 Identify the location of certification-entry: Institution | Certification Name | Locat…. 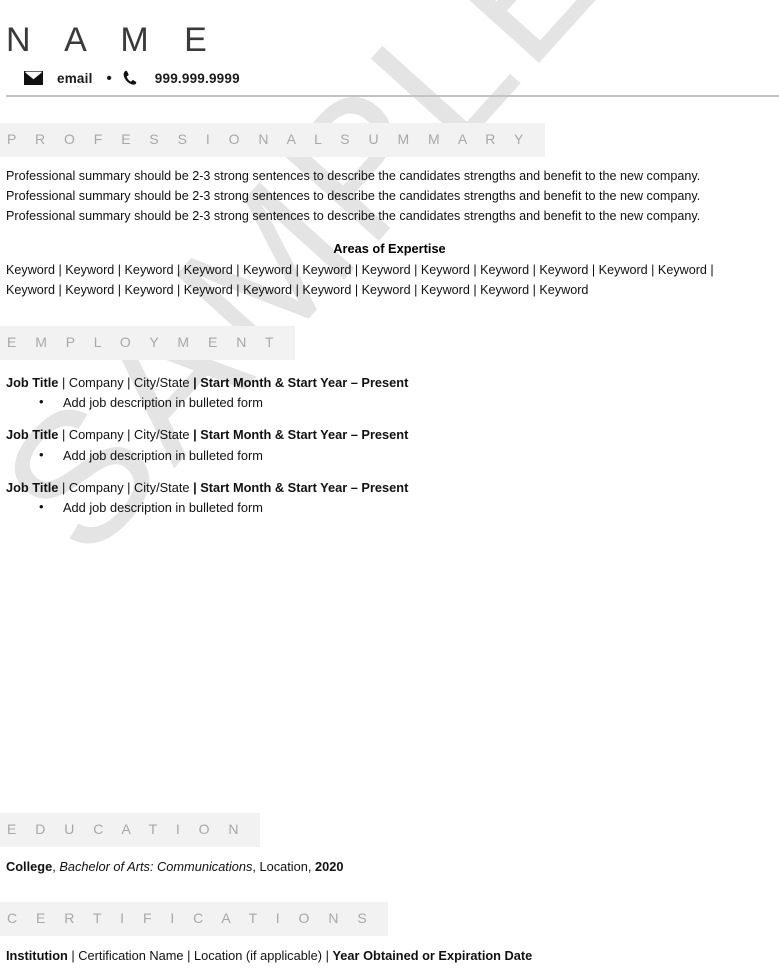
(389, 956).